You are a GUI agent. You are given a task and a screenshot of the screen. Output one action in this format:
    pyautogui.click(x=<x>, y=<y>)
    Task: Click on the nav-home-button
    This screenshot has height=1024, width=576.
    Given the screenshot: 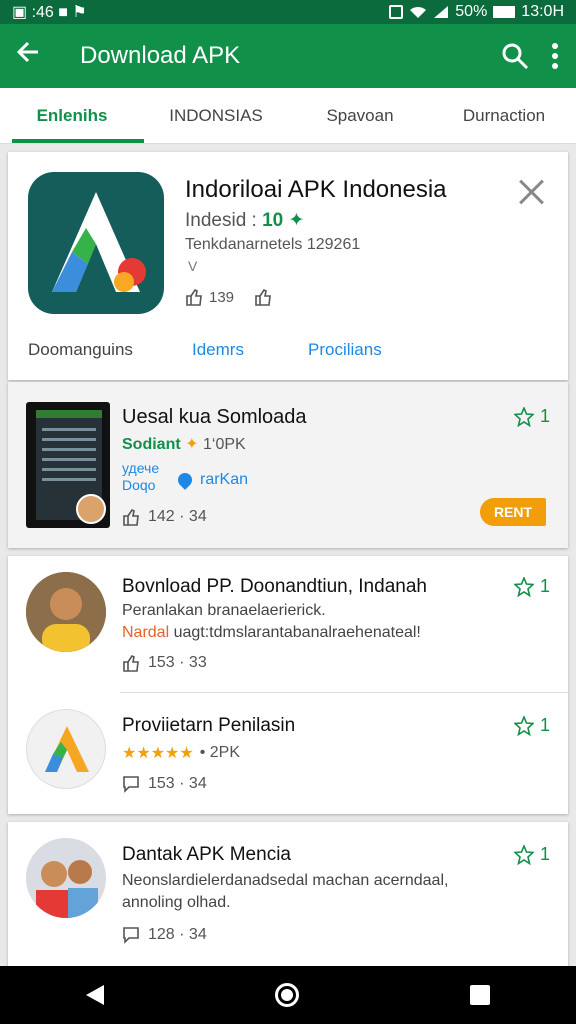 What is the action you would take?
    pyautogui.click(x=286, y=995)
    